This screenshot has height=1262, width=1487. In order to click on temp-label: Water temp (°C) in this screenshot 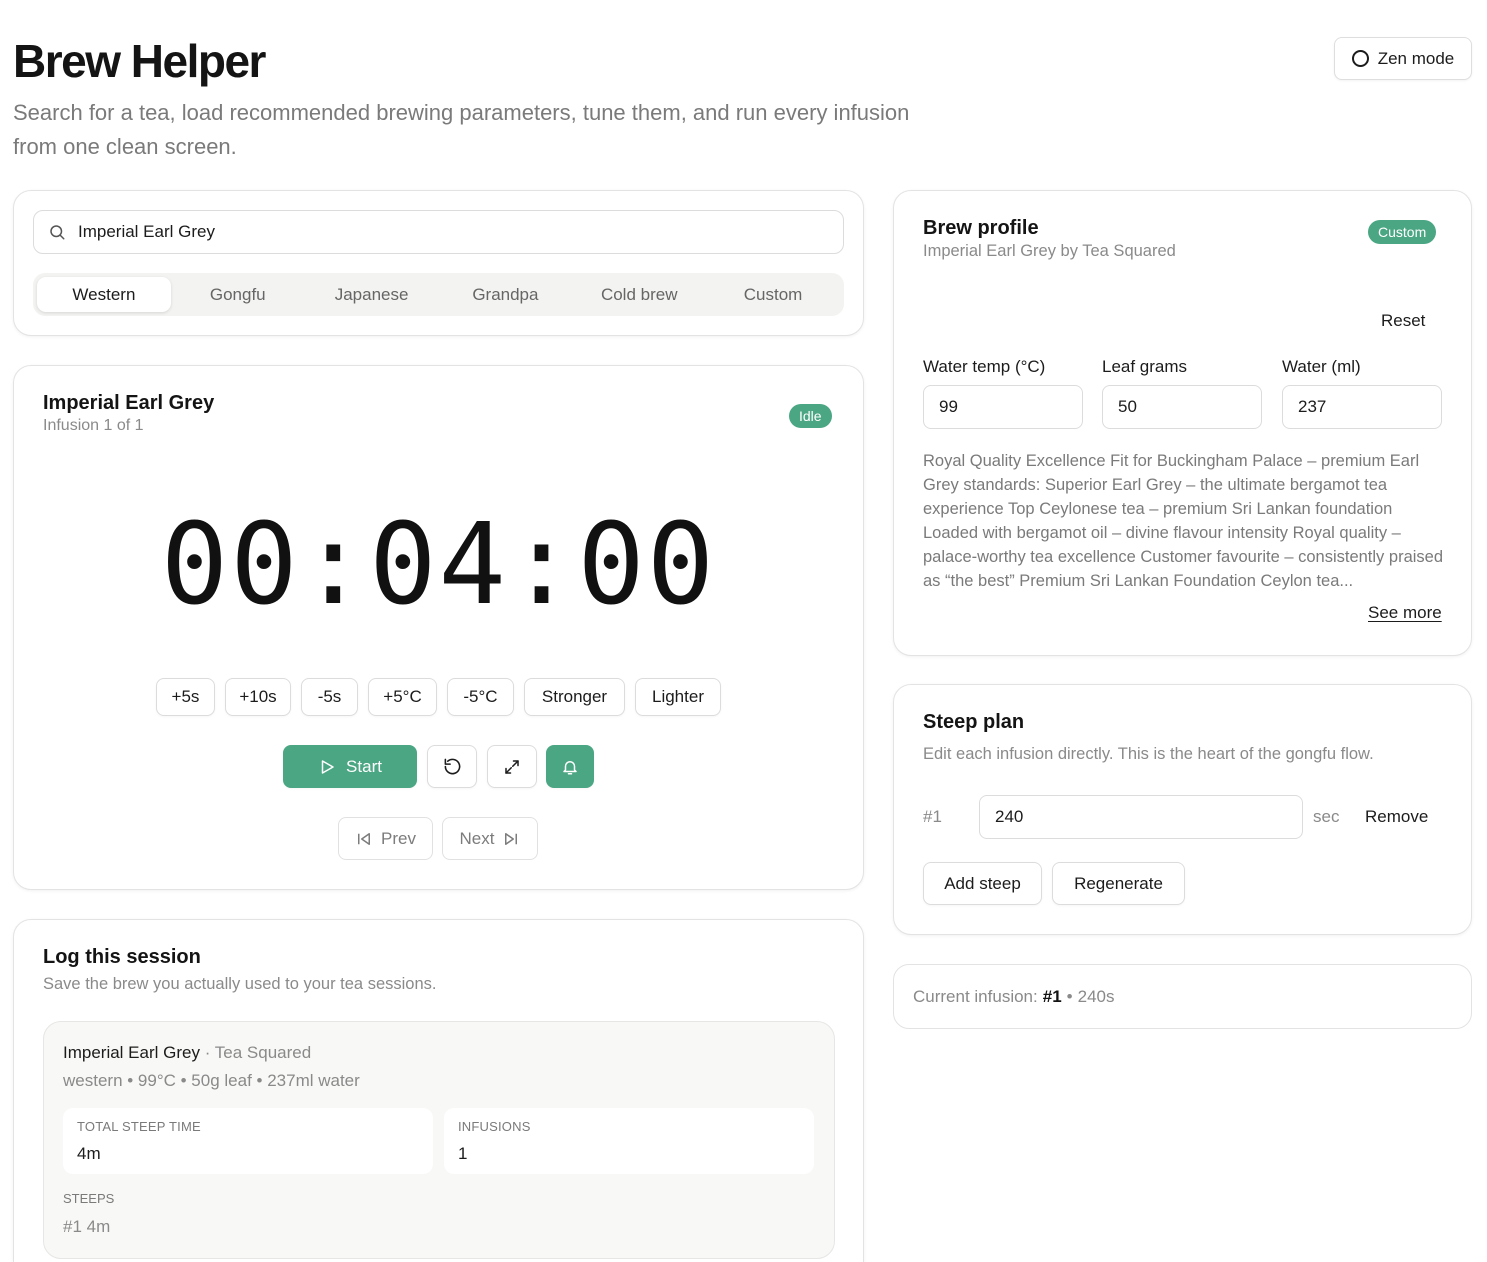, I will do `click(984, 366)`.